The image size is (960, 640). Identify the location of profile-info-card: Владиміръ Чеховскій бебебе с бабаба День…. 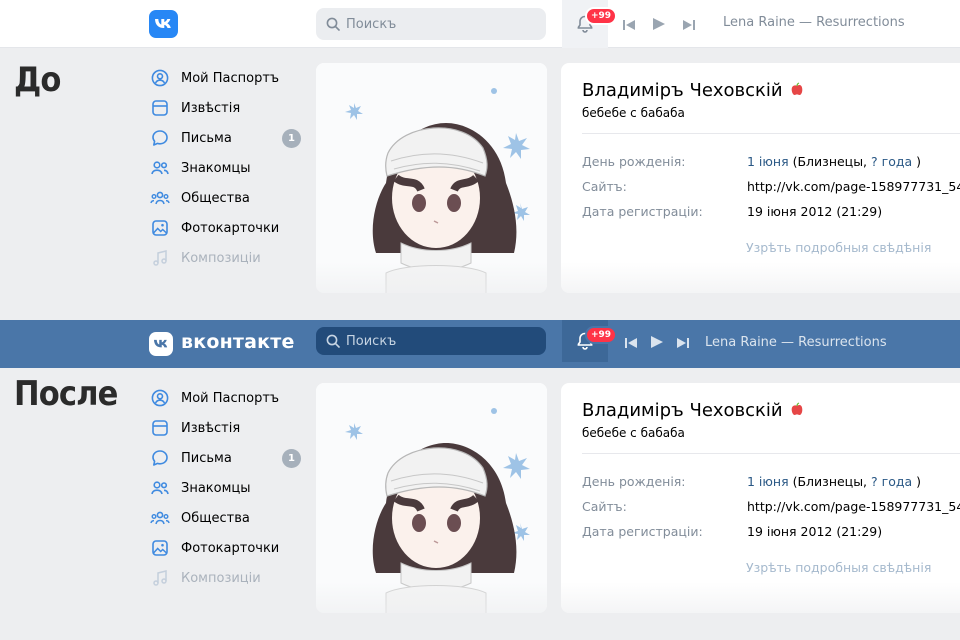
(760, 498).